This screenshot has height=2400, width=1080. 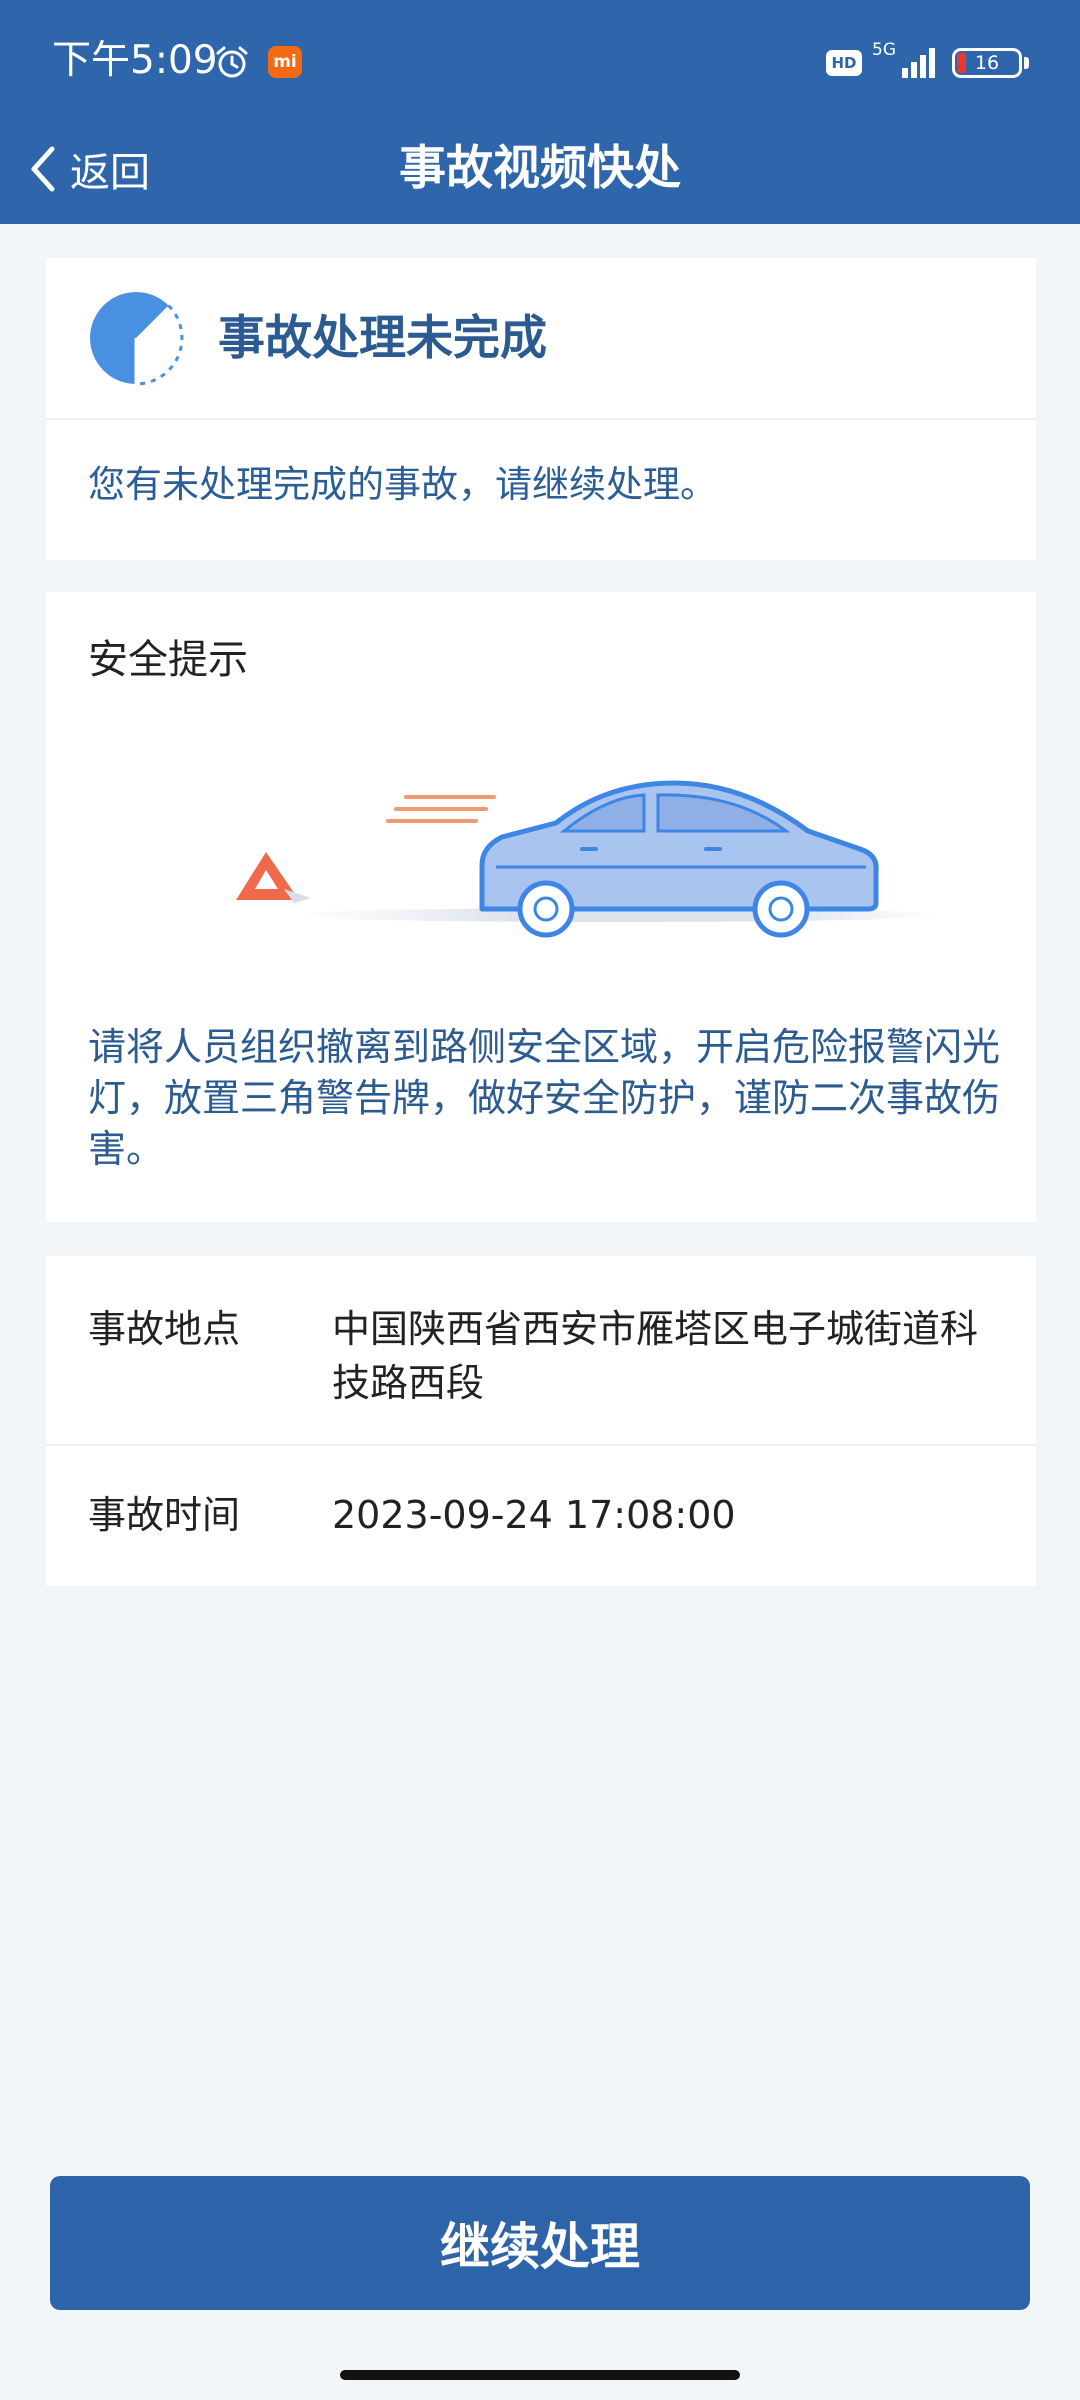 I want to click on status-message: 您有未处理完成的事故，请继续处理。, so click(x=402, y=484).